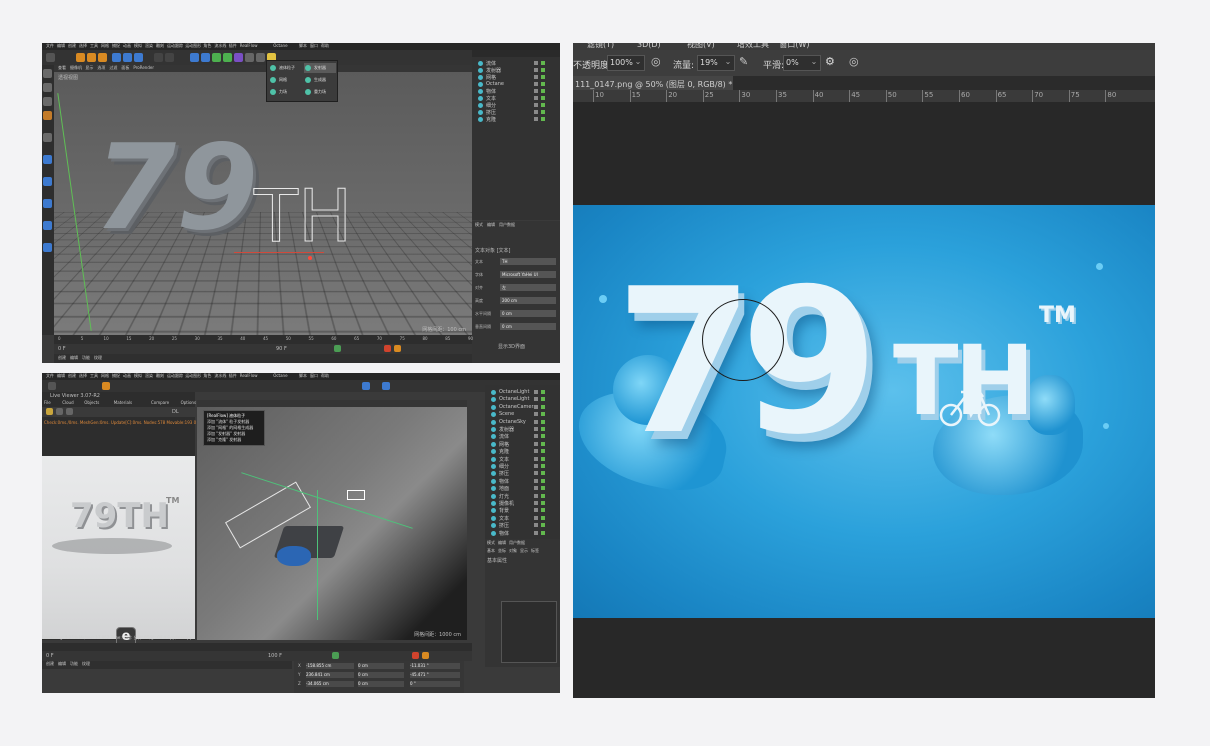  What do you see at coordinates (528, 300) in the screenshot?
I see `attr-field-input: 200 cm` at bounding box center [528, 300].